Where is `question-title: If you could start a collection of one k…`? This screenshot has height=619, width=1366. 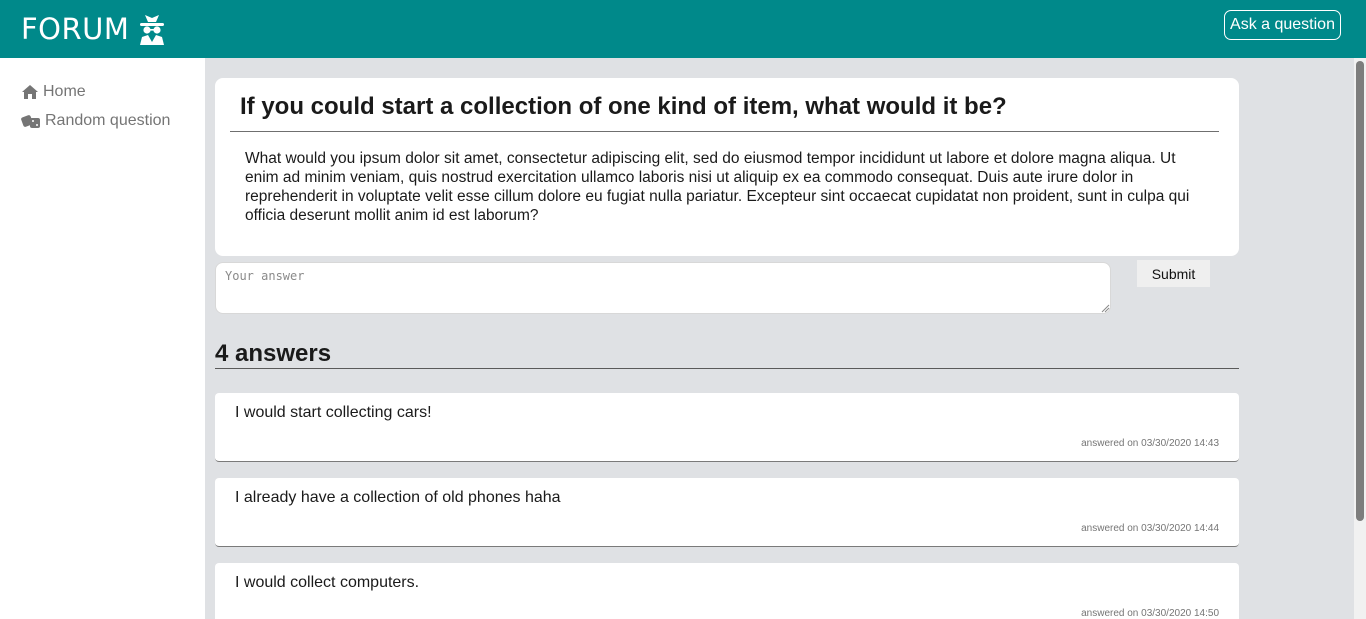 question-title: If you could start a collection of one k… is located at coordinates (623, 106).